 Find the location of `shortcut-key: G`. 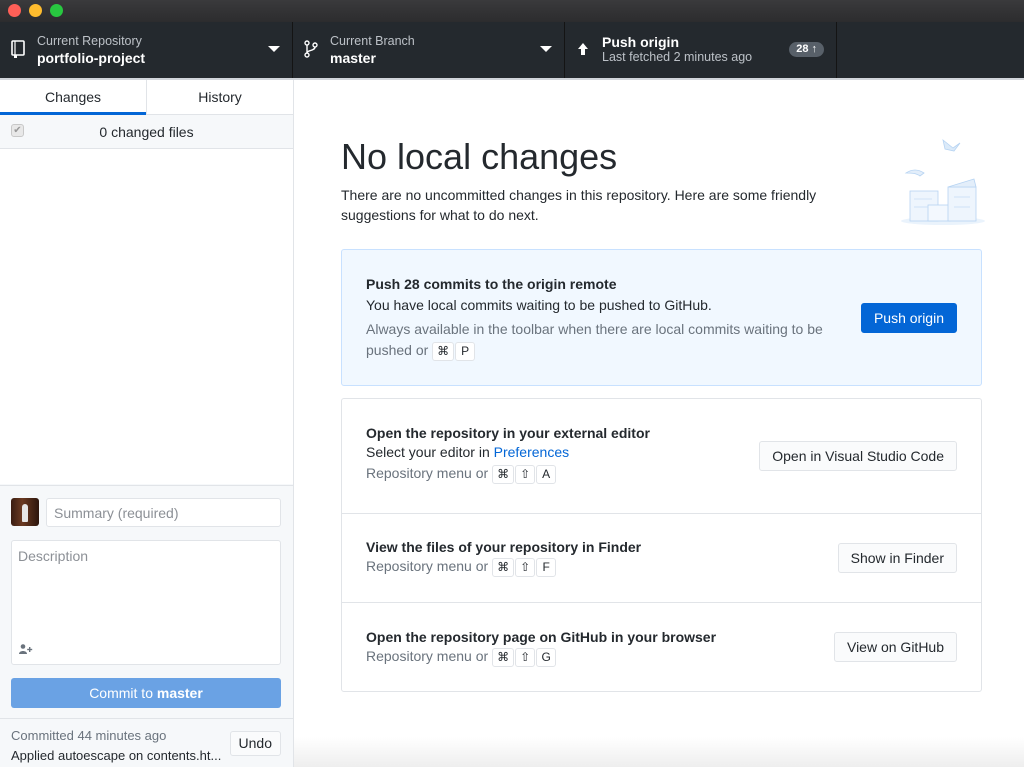

shortcut-key: G is located at coordinates (546, 657).